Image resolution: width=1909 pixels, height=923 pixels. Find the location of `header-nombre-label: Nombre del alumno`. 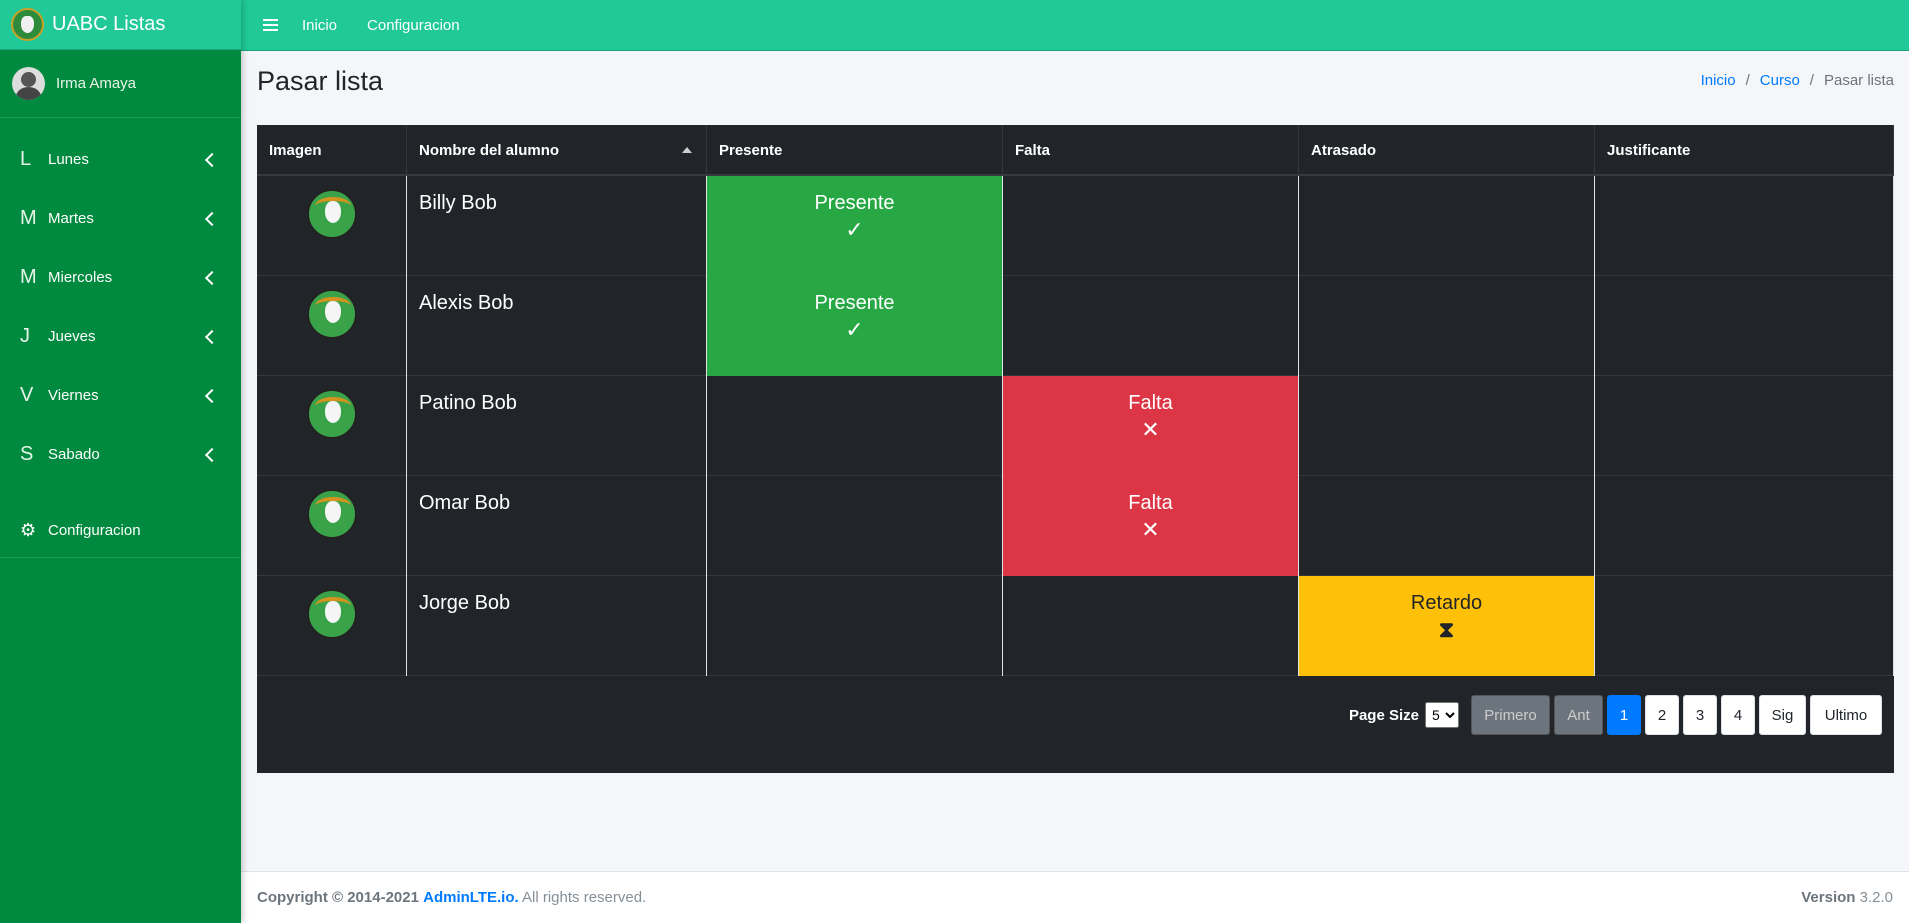

header-nombre-label: Nombre del alumno is located at coordinates (489, 150).